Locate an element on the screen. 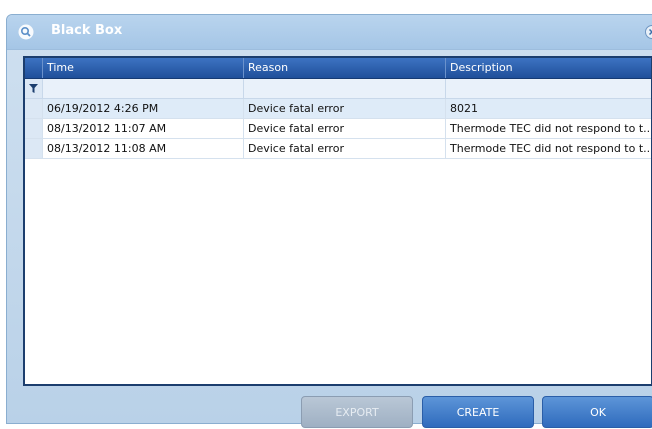 This screenshot has height=429, width=652. window-title: Black Box is located at coordinates (86, 30).